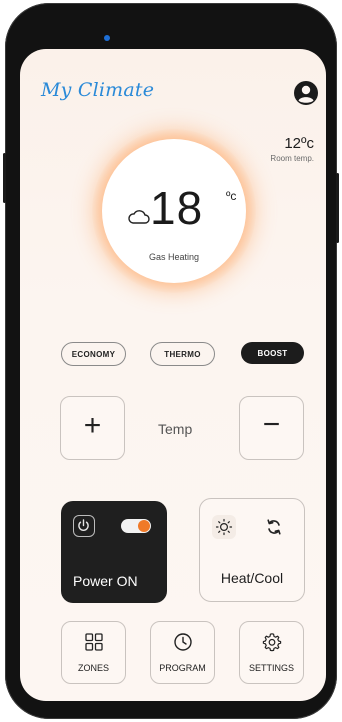 This screenshot has width=342, height=722. What do you see at coordinates (271, 642) in the screenshot?
I see `gear-icon` at bounding box center [271, 642].